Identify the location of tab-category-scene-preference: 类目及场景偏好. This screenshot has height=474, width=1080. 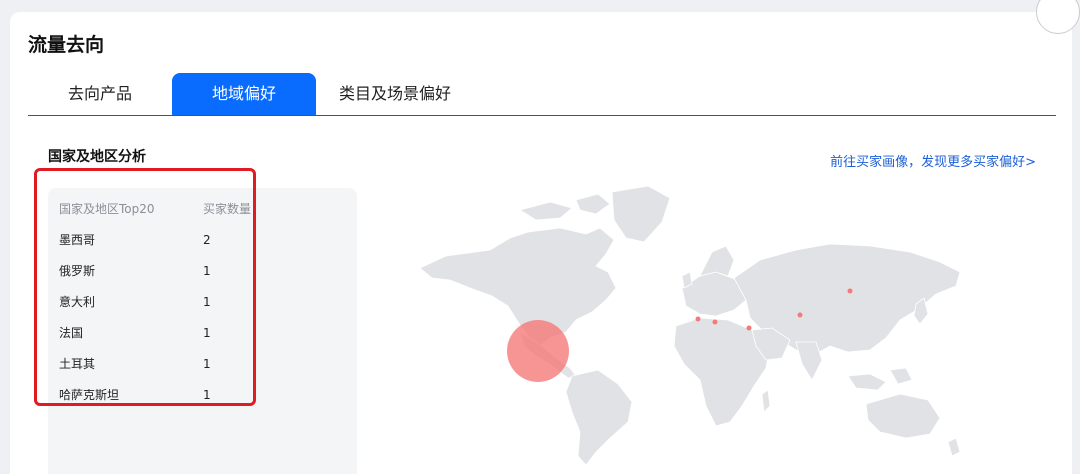
(395, 94).